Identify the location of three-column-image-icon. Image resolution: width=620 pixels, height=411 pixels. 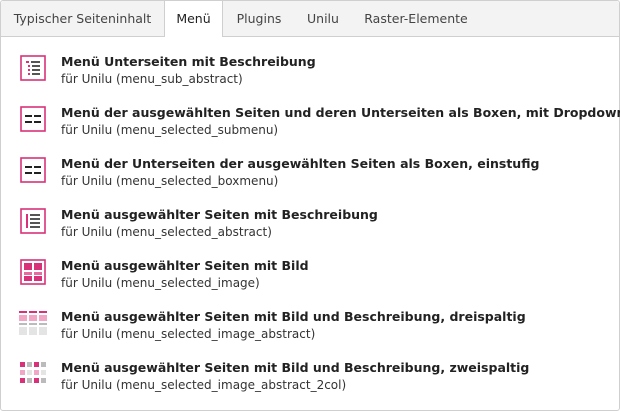
(33, 323).